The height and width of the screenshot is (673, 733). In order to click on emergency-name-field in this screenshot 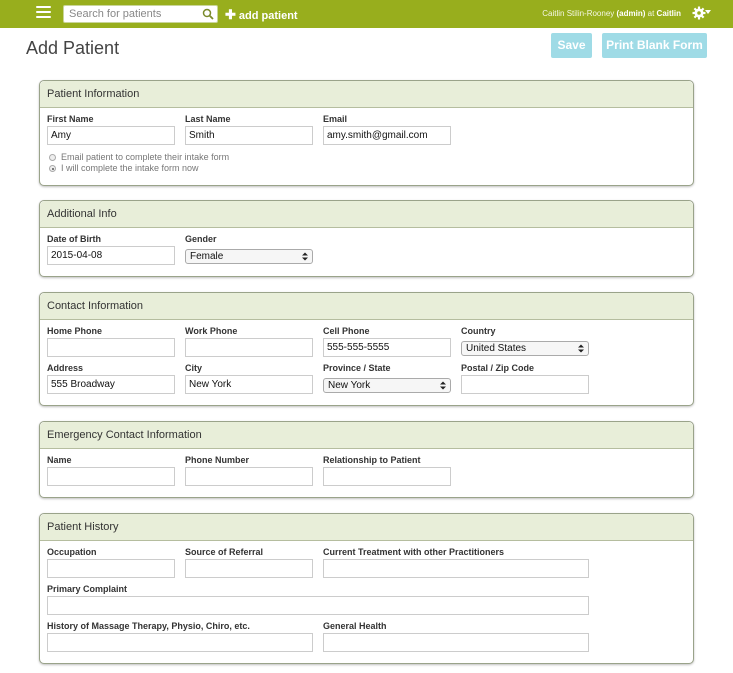, I will do `click(111, 476)`.